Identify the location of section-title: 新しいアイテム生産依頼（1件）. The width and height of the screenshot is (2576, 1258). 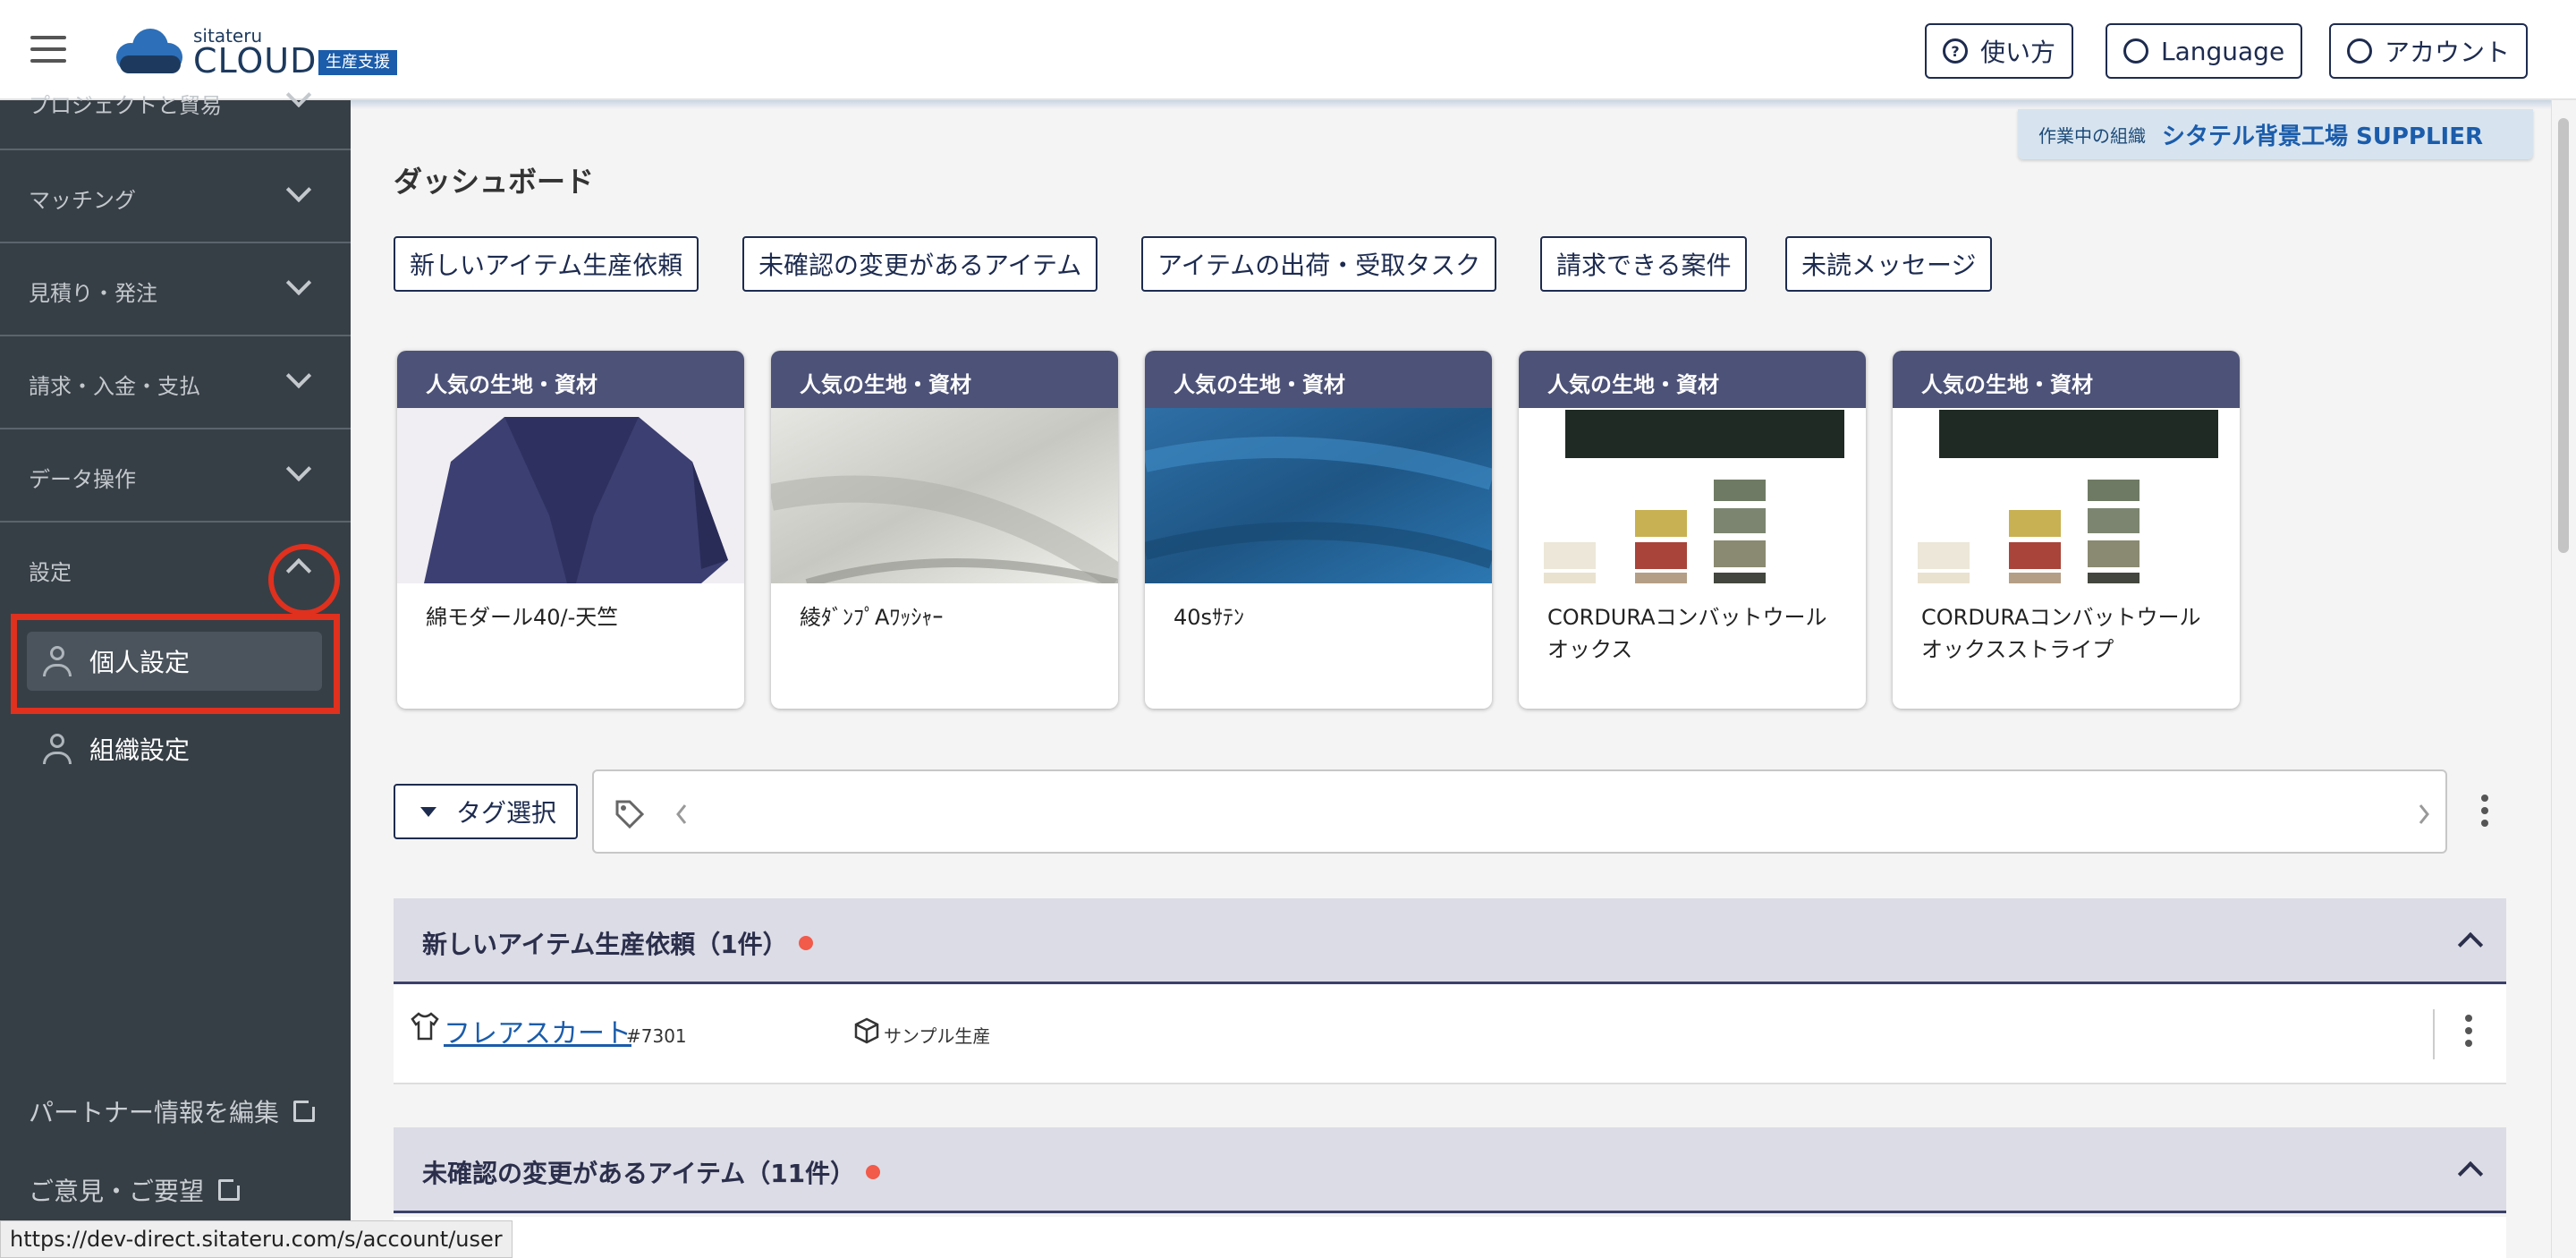
(617, 943).